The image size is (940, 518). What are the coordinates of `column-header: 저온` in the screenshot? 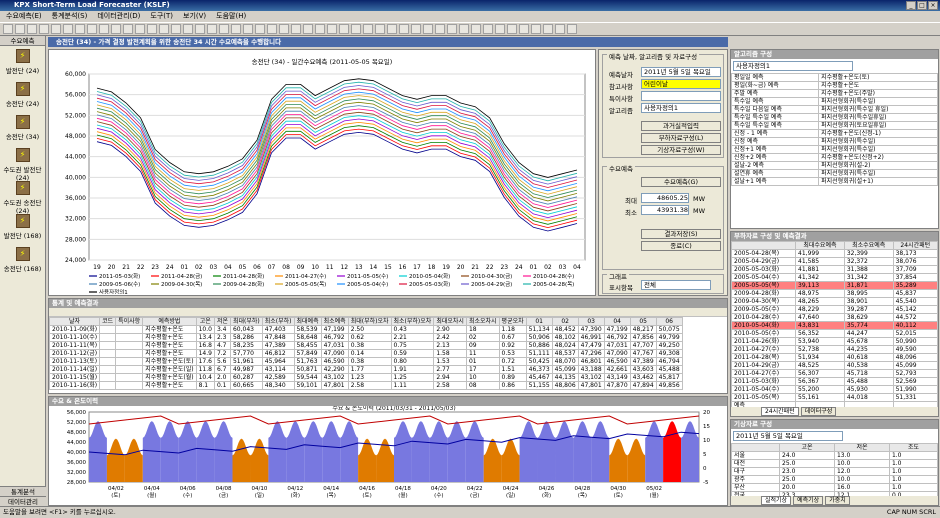 It's located at (861, 447).